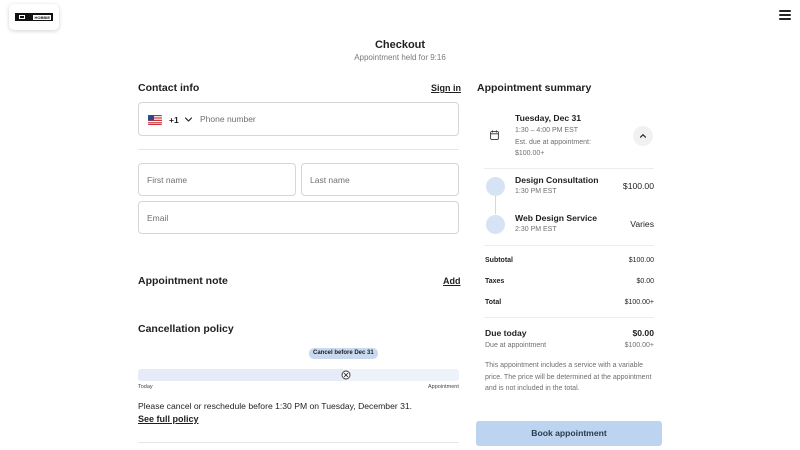 The width and height of the screenshot is (800, 450). Describe the element at coordinates (242, 375) in the screenshot. I see `timeline-fill` at that location.